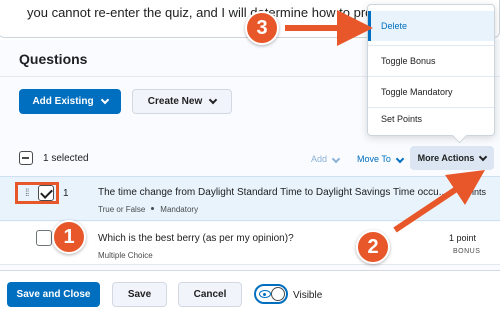 The width and height of the screenshot is (500, 315). I want to click on question-type: Multiple Choice, so click(125, 255).